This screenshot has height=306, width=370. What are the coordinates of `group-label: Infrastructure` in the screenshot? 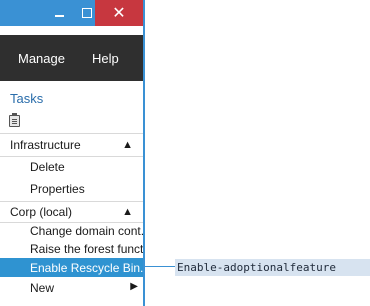 It's located at (45, 145).